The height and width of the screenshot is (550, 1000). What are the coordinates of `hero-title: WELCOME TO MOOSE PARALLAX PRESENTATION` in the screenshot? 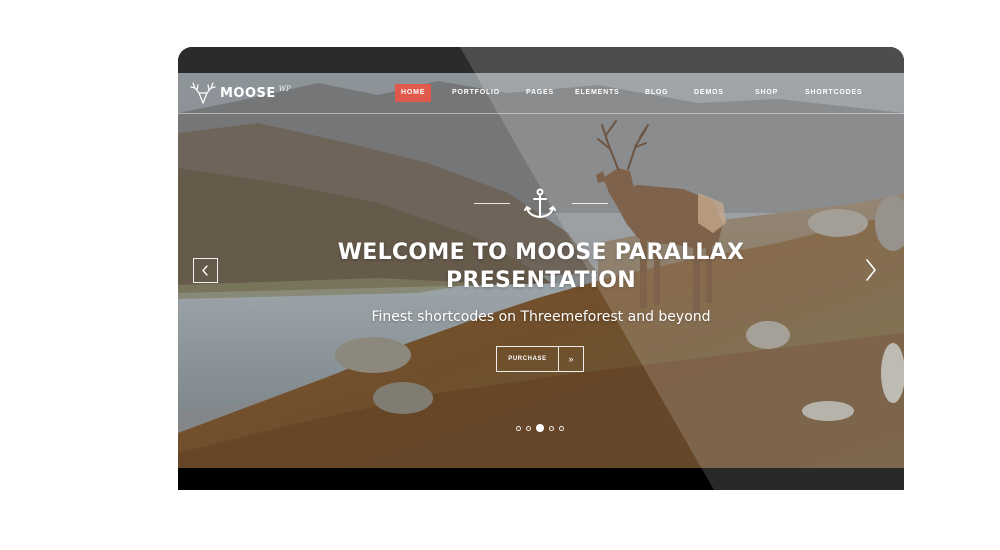 It's located at (541, 267).